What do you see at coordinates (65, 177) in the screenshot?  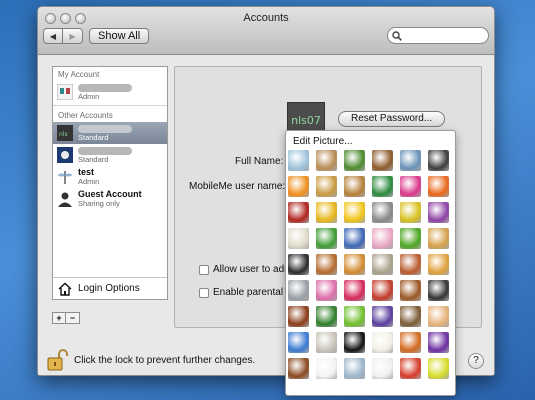 I see `dragonfly-icon` at bounding box center [65, 177].